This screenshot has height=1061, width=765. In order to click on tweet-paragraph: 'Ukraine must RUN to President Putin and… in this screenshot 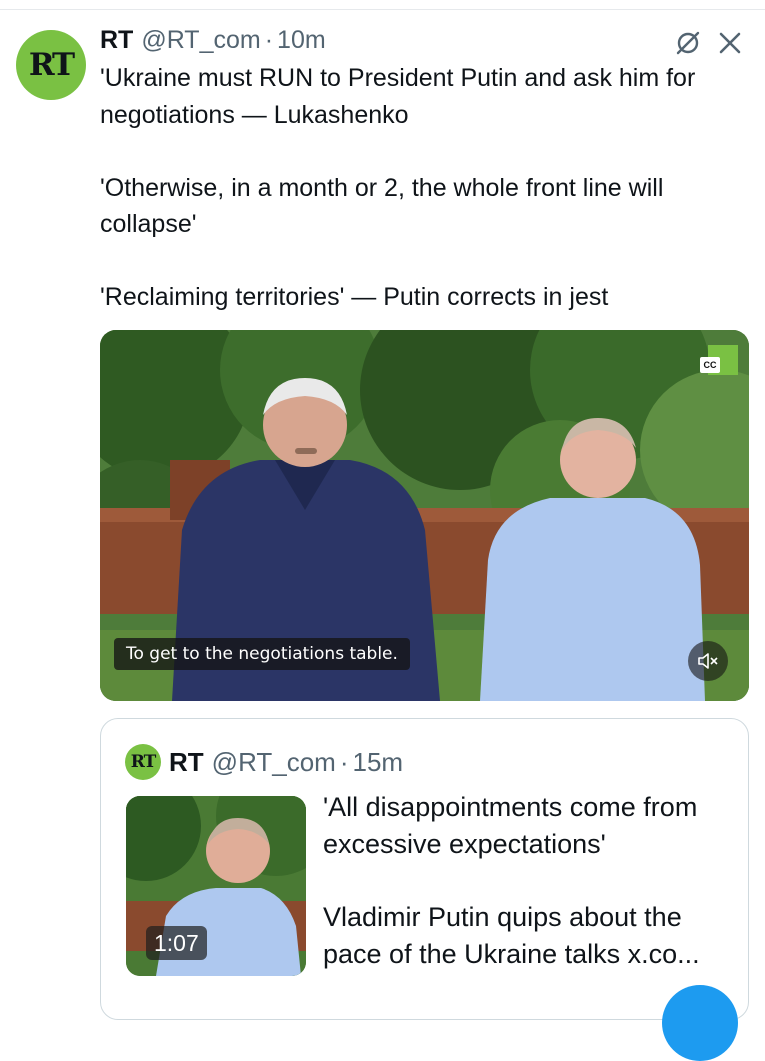, I will do `click(398, 96)`.